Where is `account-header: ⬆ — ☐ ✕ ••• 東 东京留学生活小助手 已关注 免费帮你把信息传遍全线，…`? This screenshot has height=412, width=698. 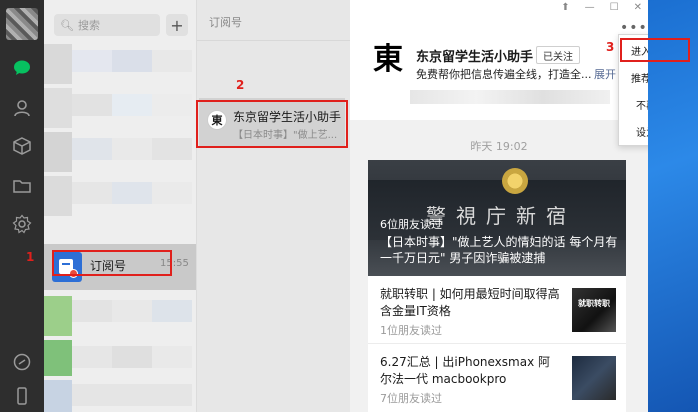
account-header: ⬆ — ☐ ✕ ••• 東 东京留学生活小助手 已关注 免费帮你把信息传遍全线，… is located at coordinates (499, 60).